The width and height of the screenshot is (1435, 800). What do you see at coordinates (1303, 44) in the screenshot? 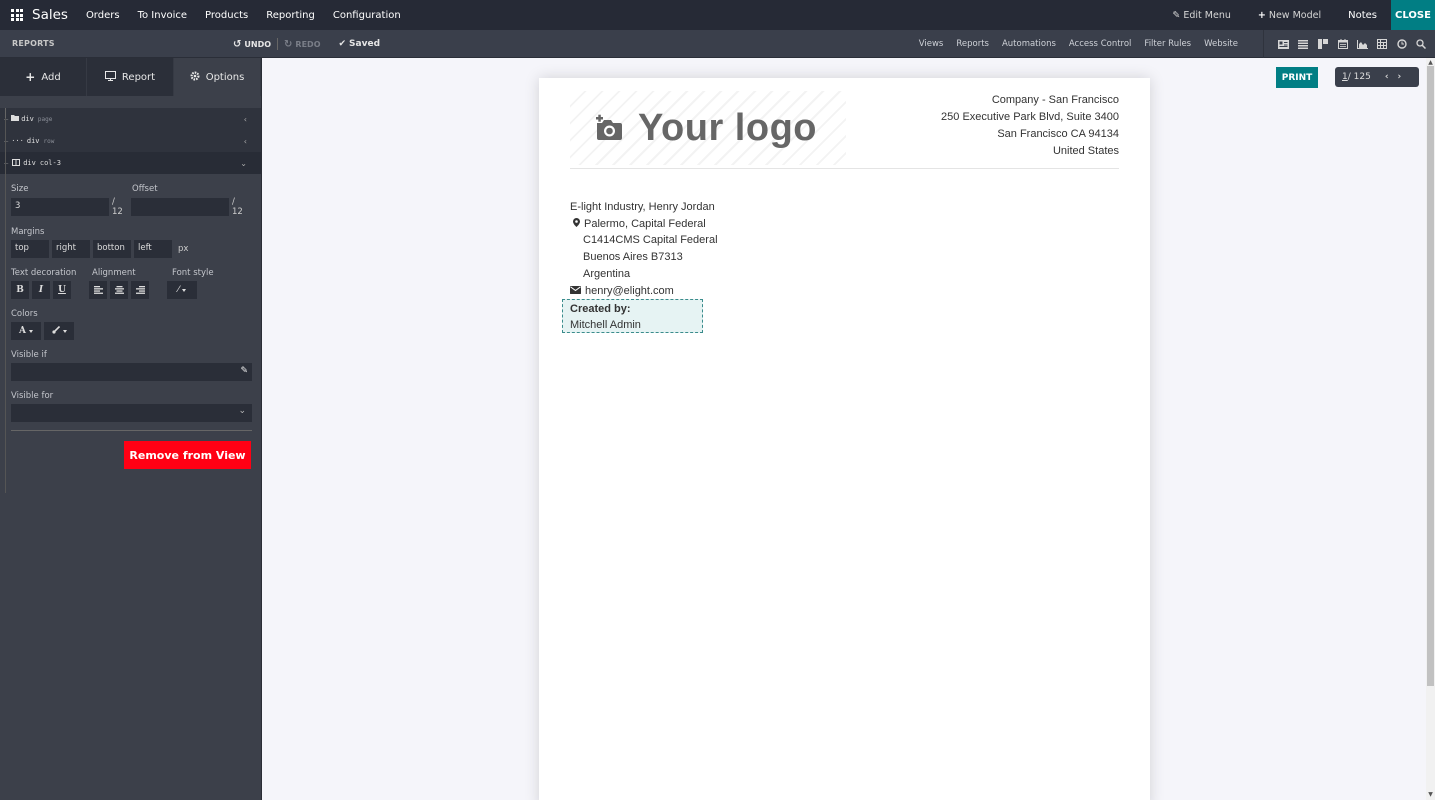
I see `list-view-icon` at bounding box center [1303, 44].